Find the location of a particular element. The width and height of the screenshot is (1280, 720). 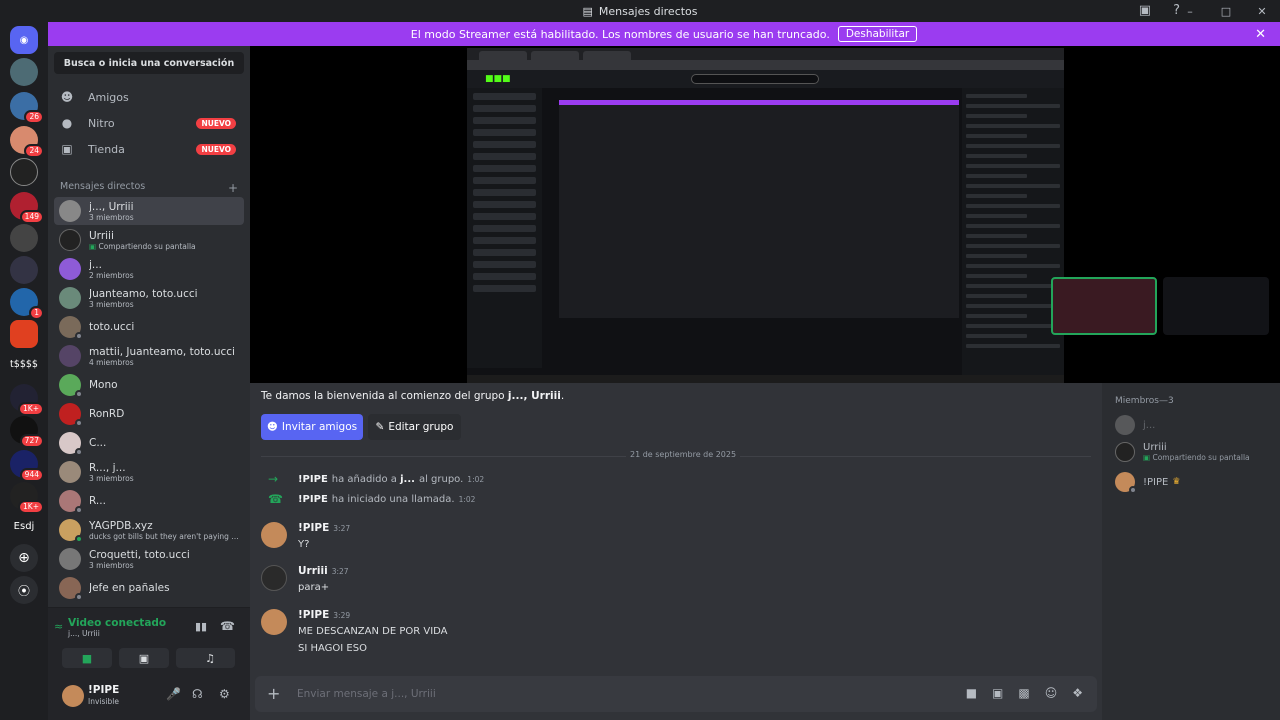

nav-friends: ☻ Amigos is located at coordinates (149, 97).